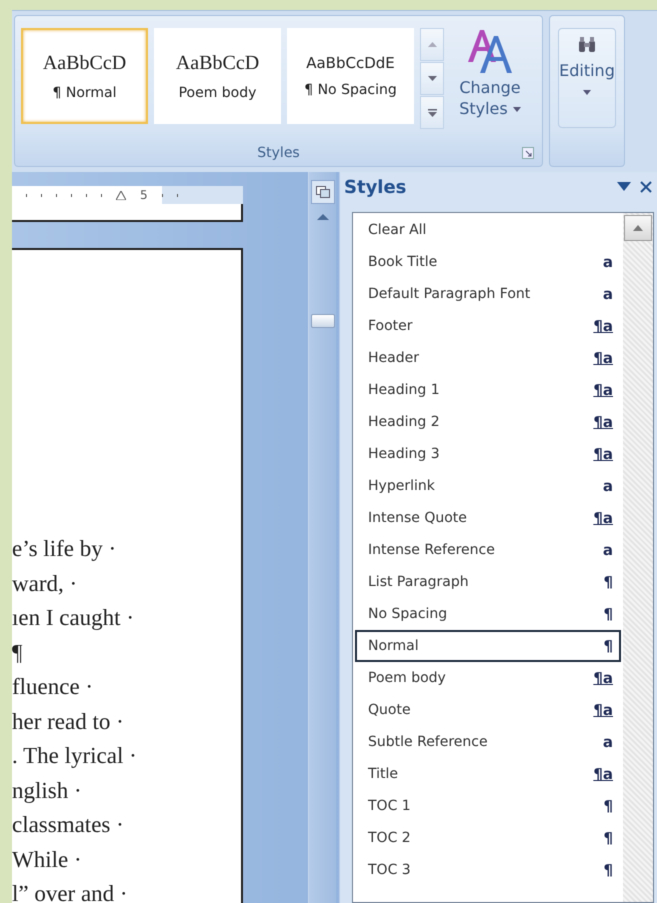 This screenshot has width=657, height=903. I want to click on document-text-line: ¶, so click(18, 652).